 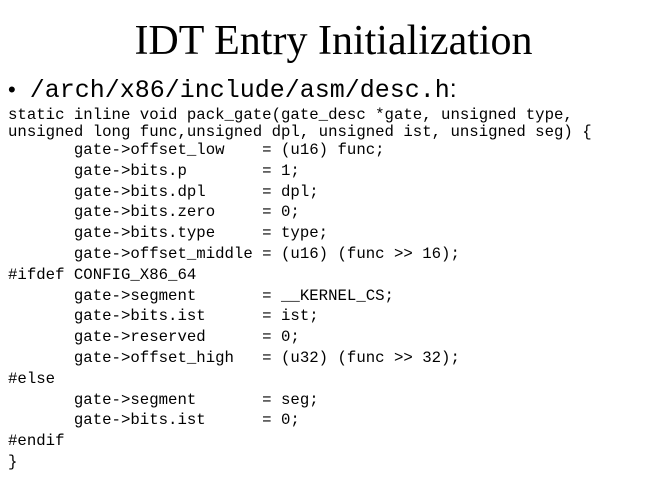 What do you see at coordinates (154, 170) in the screenshot?
I see `code-line: gate->bits.p = 1;` at bounding box center [154, 170].